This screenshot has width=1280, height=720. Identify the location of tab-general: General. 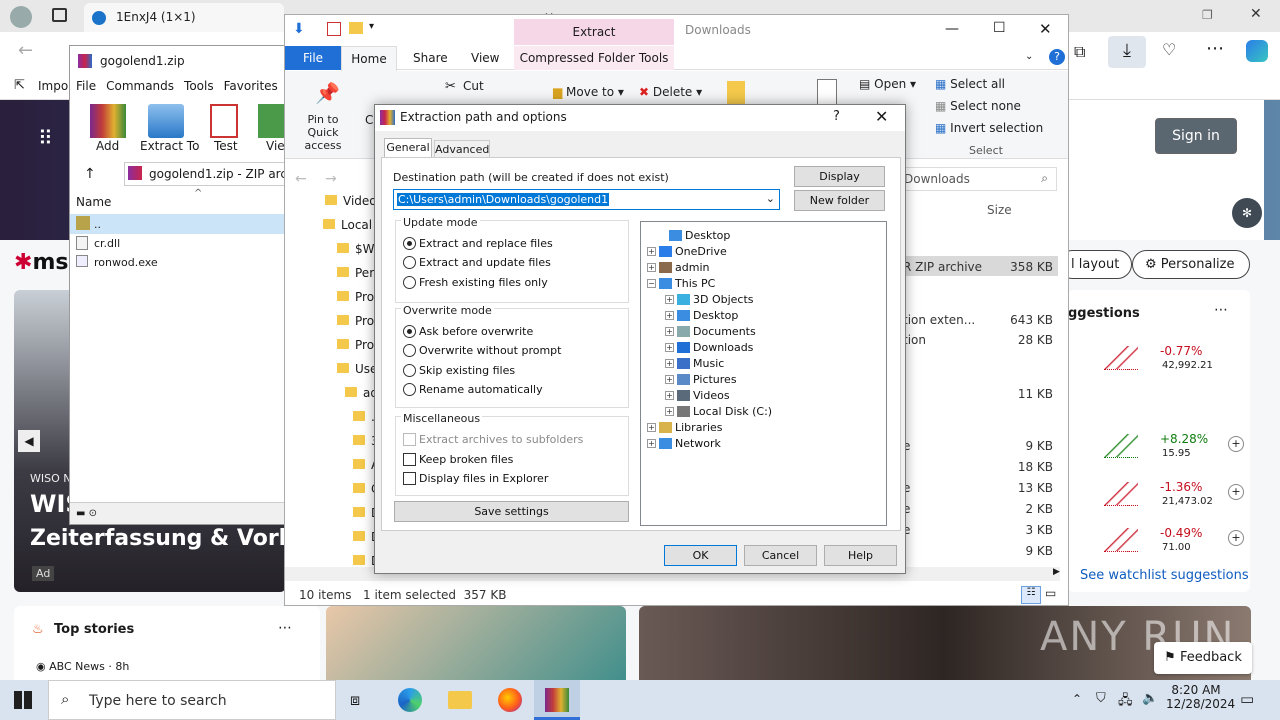
(408, 148).